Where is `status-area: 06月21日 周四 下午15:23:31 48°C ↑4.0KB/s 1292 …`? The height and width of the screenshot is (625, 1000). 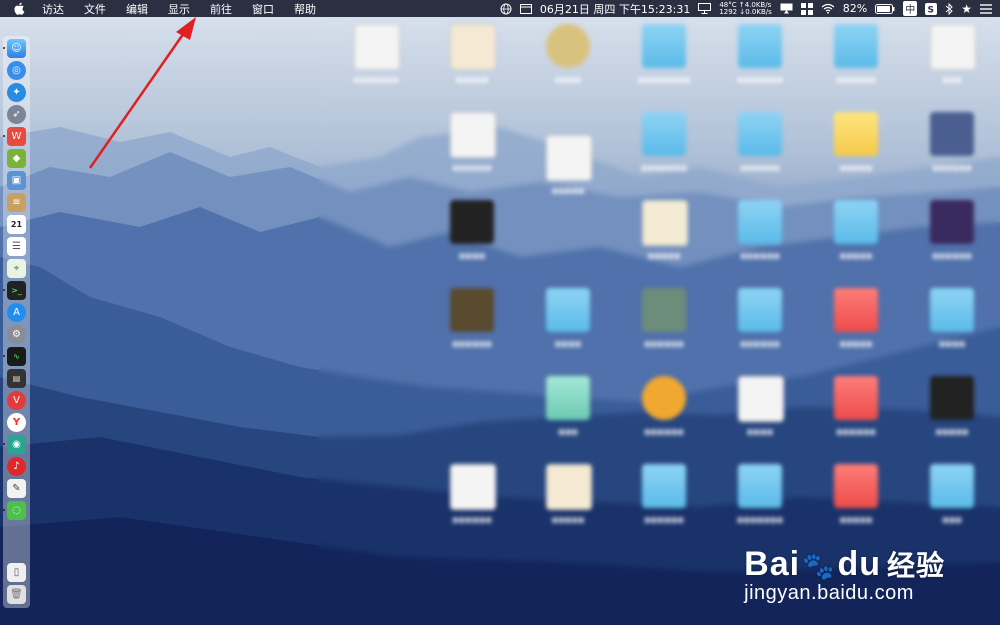 status-area: 06月21日 周四 下午15:23:31 48°C ↑4.0KB/s 1292 … is located at coordinates (746, 8).